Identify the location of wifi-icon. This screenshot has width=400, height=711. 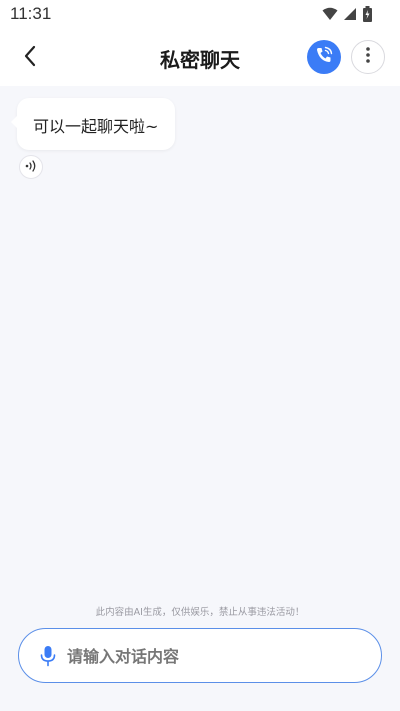
(330, 14).